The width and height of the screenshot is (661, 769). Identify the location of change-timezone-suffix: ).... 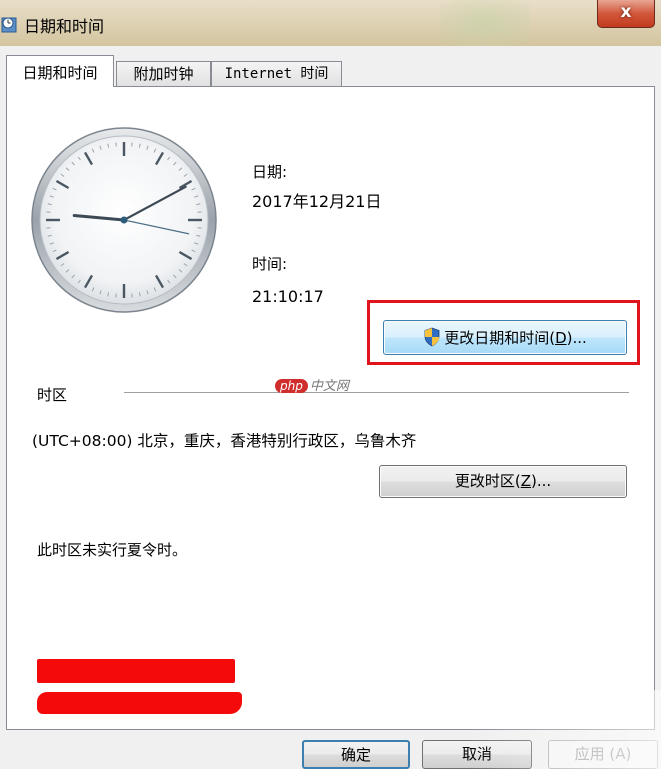
(541, 481).